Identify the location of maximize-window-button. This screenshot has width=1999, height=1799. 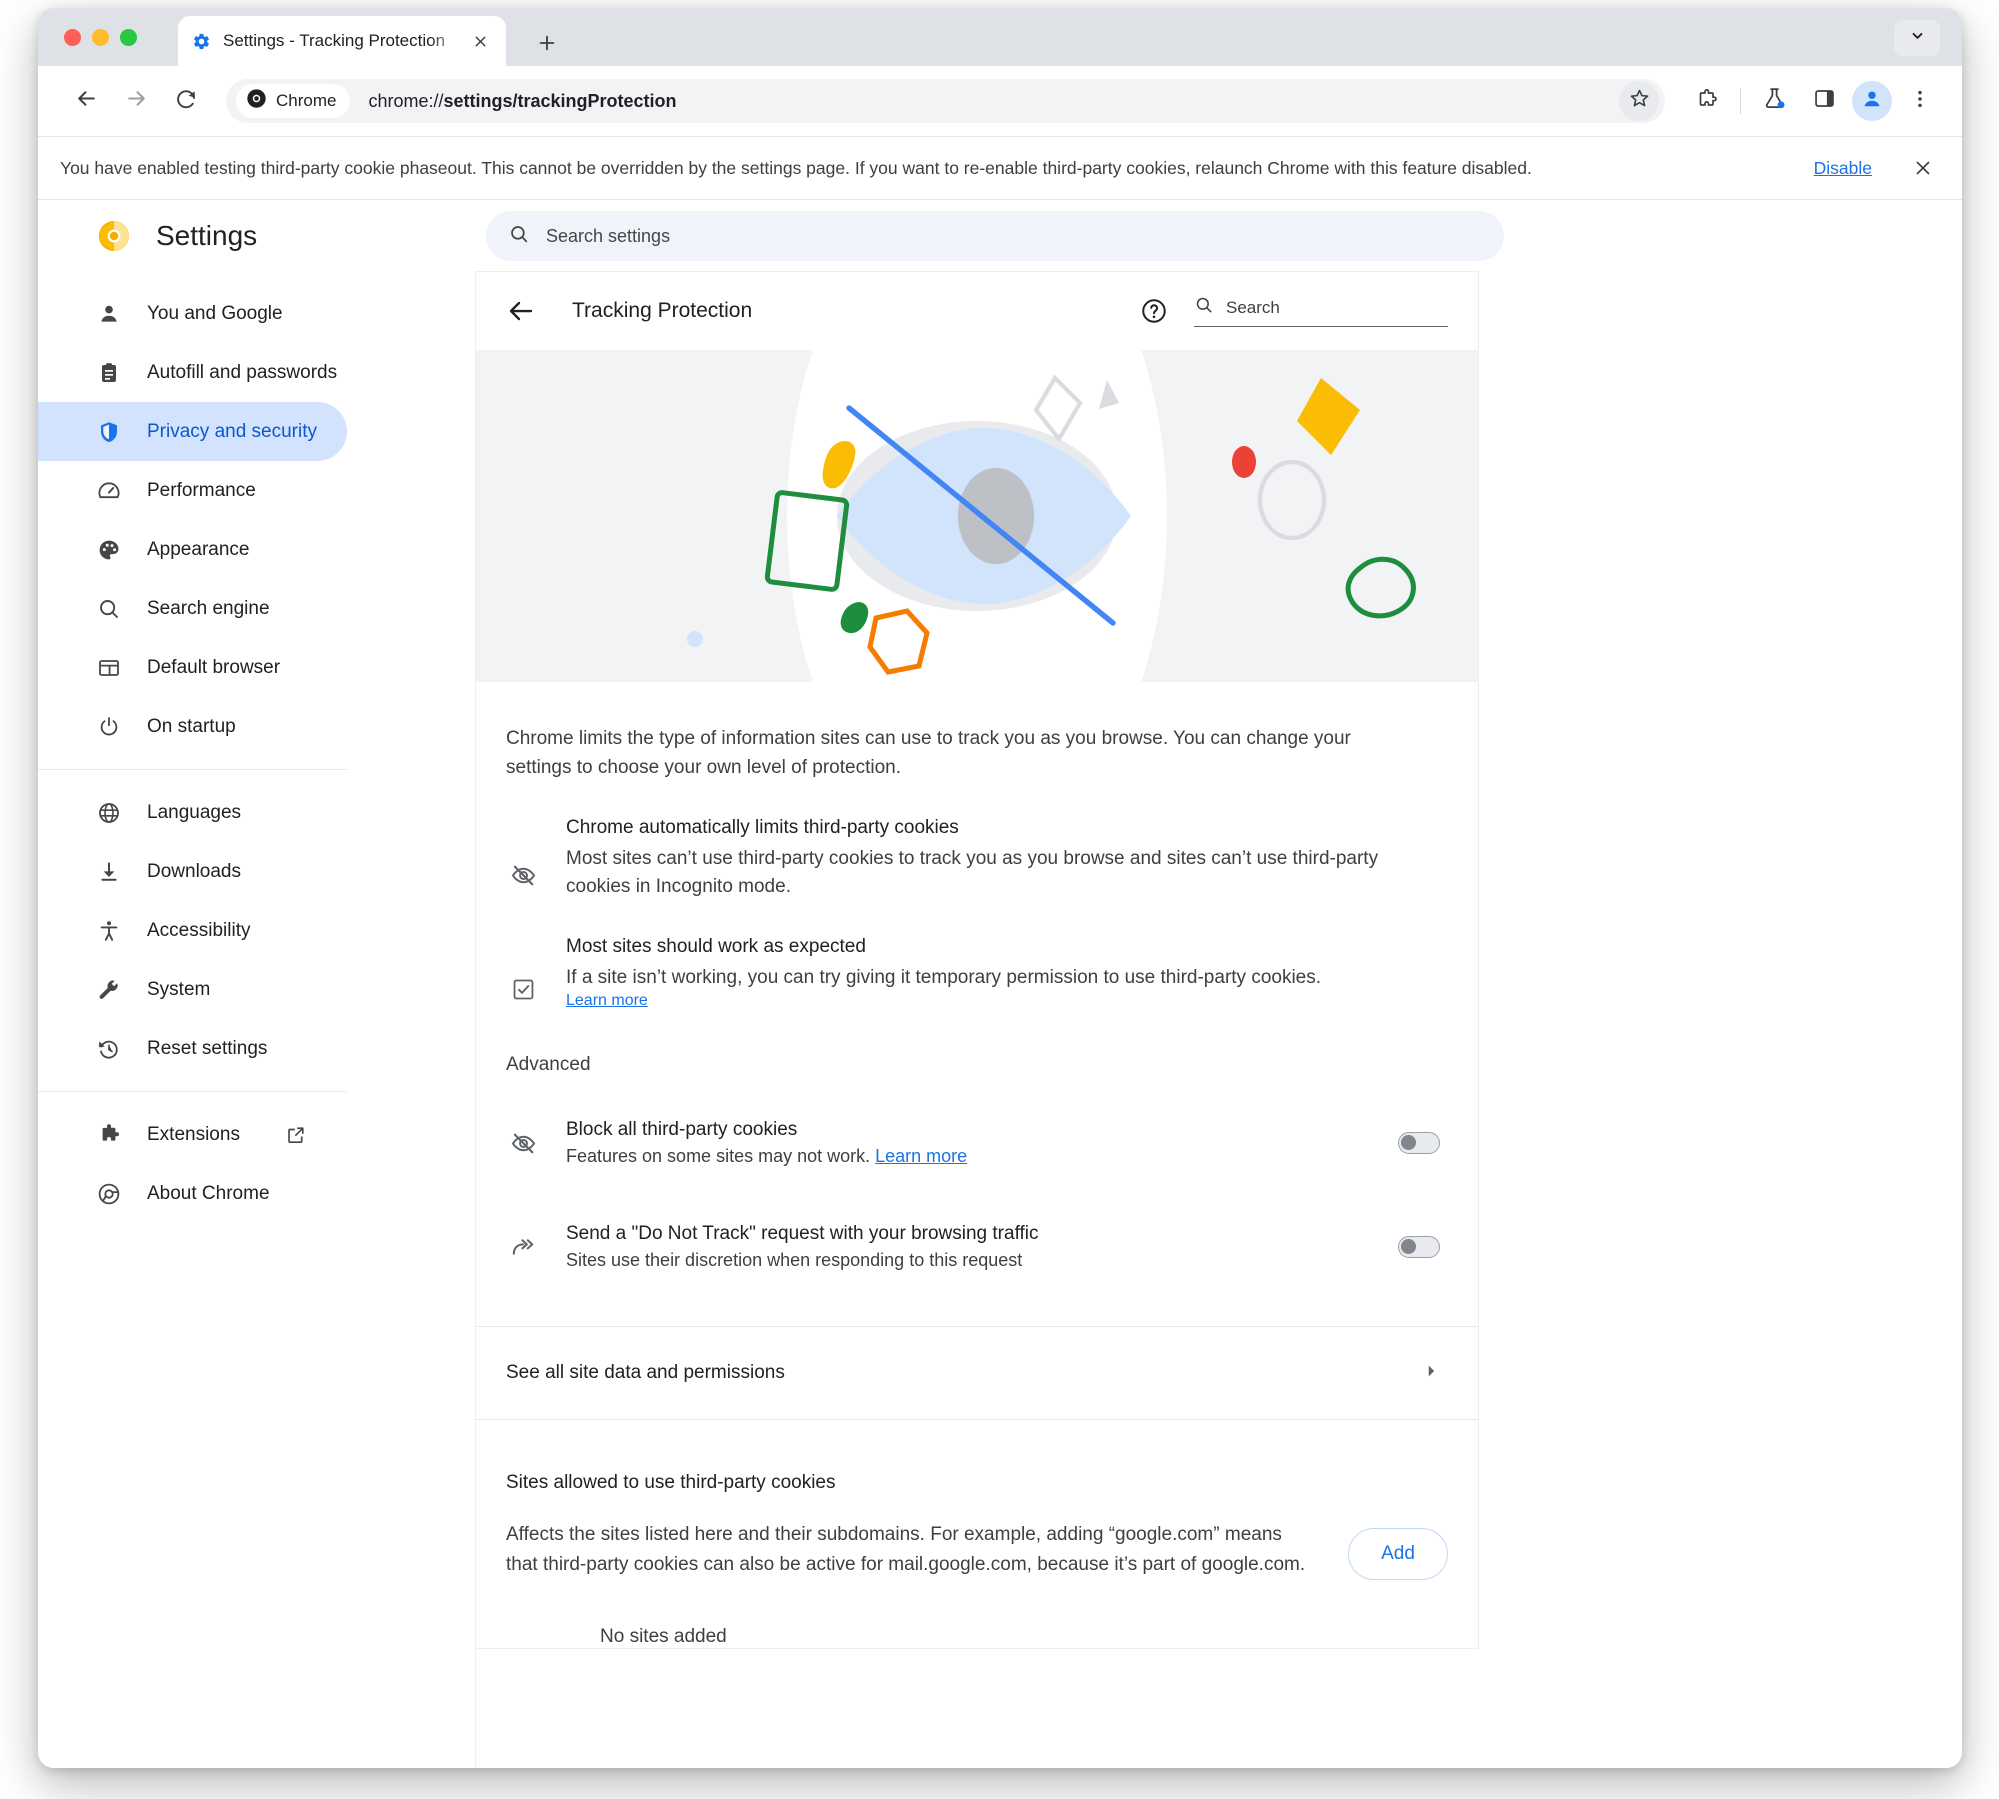
(128, 37).